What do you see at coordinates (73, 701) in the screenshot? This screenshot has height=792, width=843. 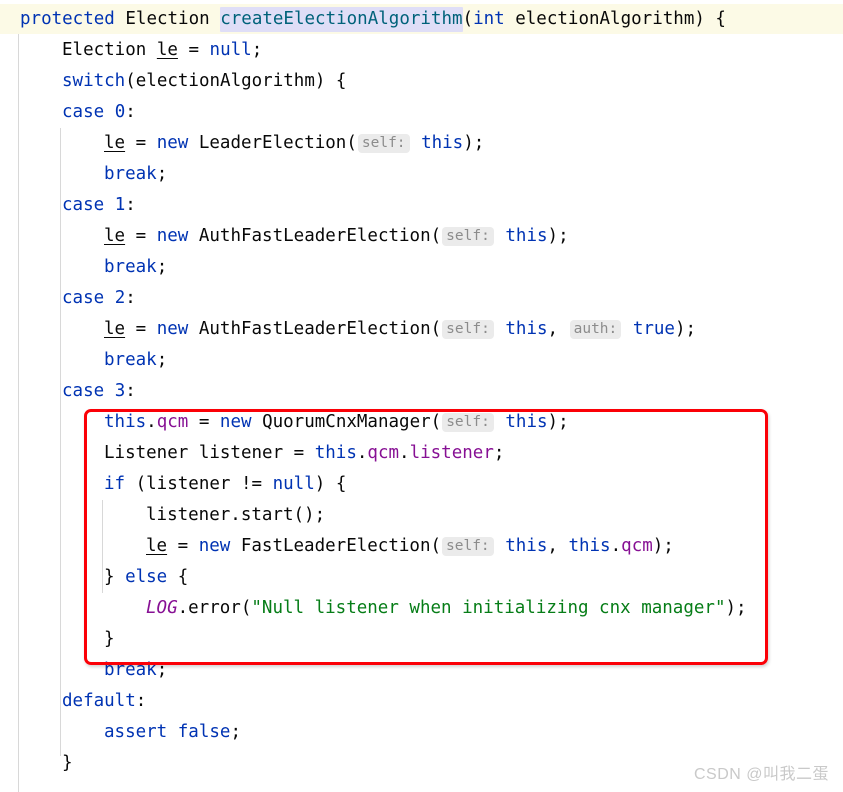 I see `code-line: default:` at bounding box center [73, 701].